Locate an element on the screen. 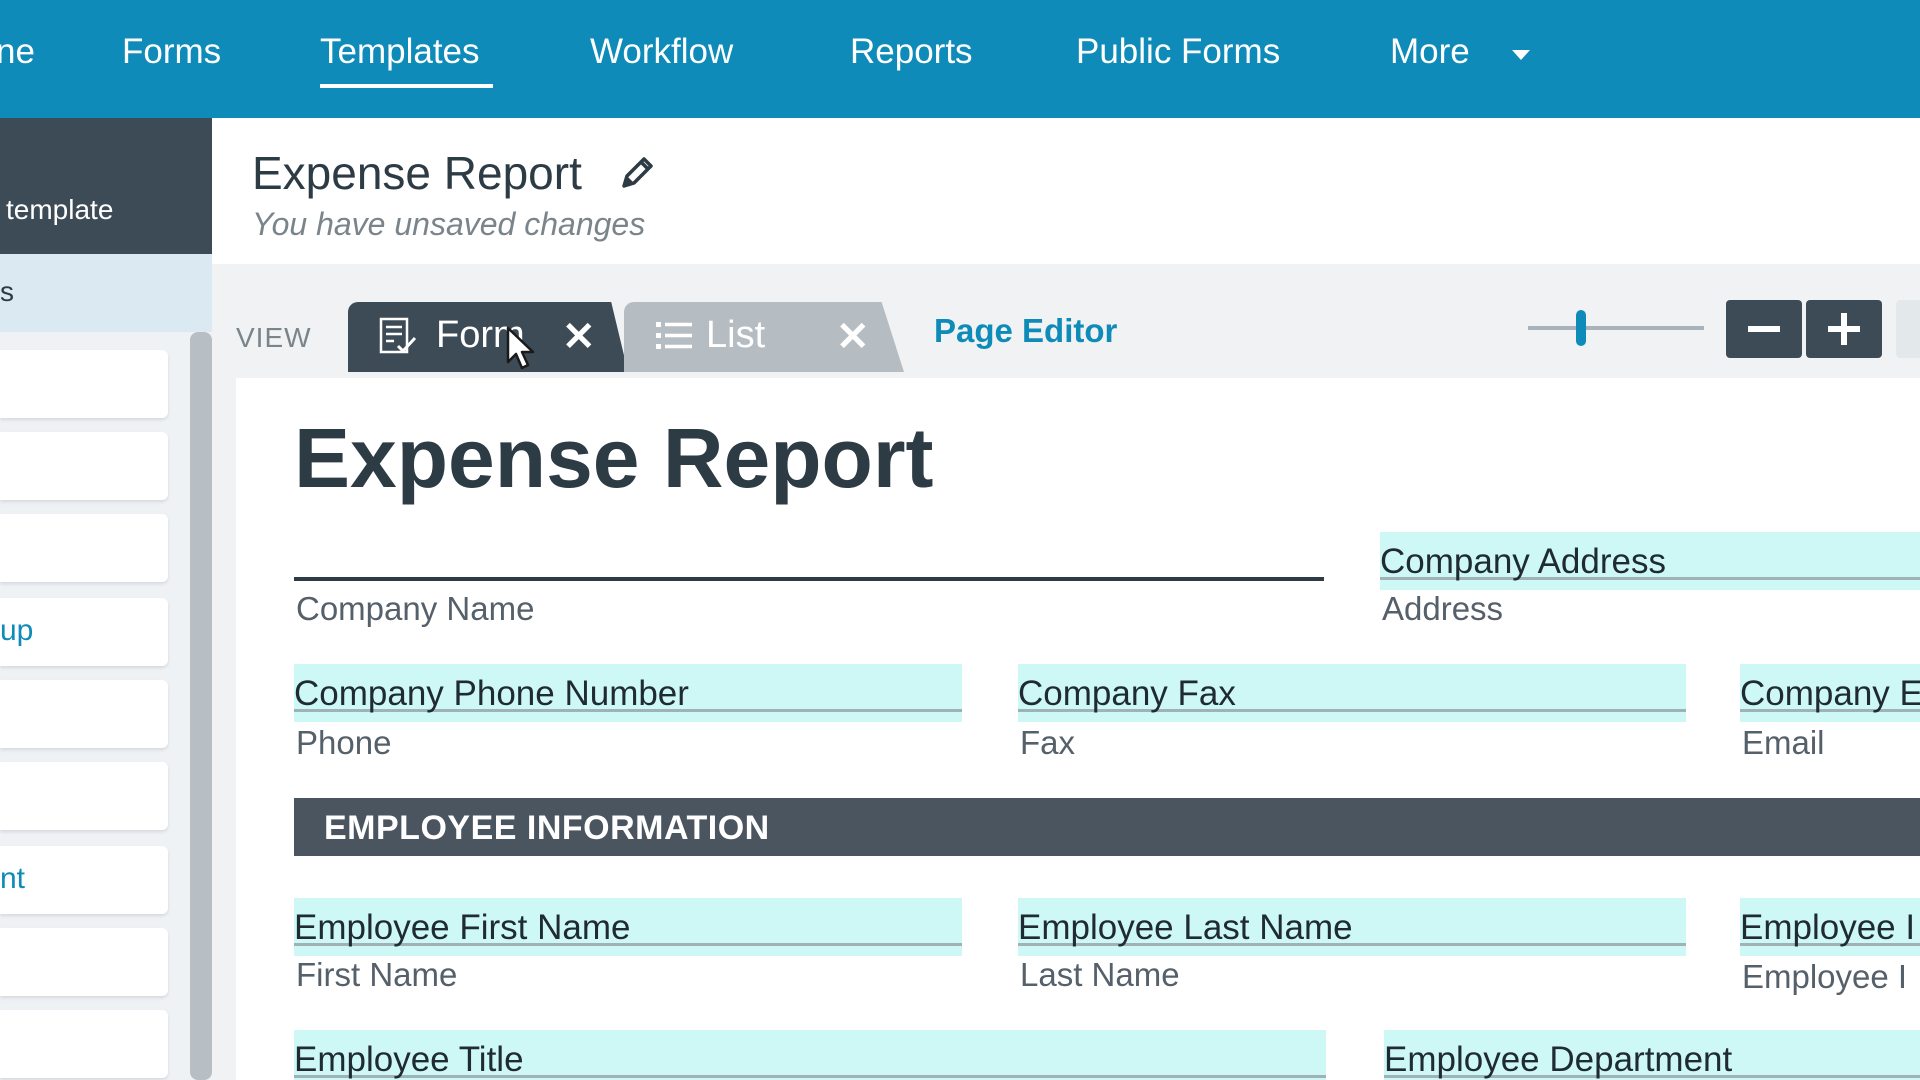  company-name-line is located at coordinates (809, 579).